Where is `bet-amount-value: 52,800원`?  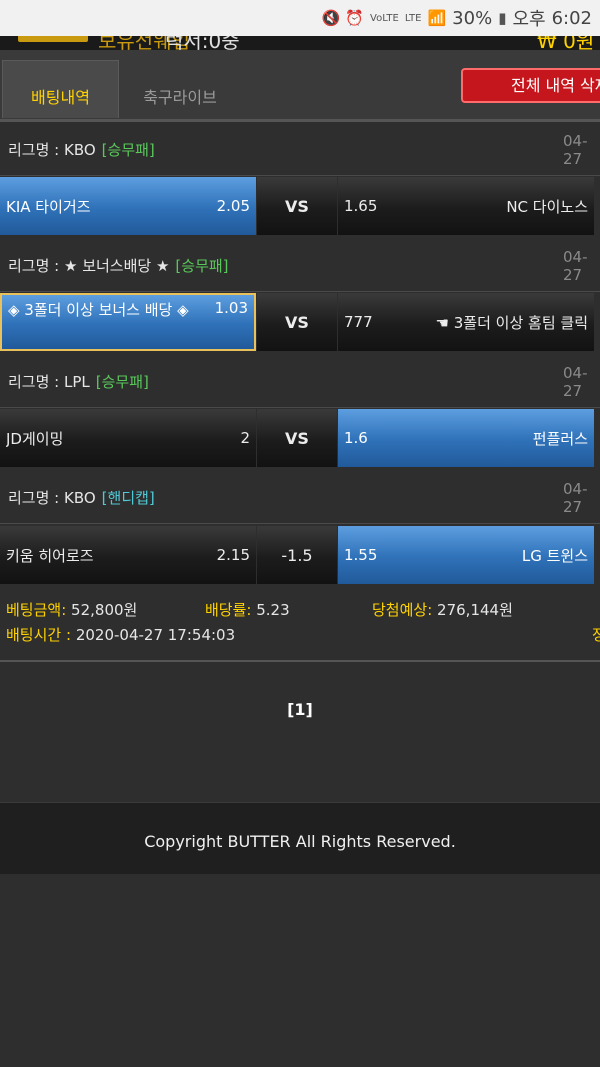 bet-amount-value: 52,800원 is located at coordinates (104, 610).